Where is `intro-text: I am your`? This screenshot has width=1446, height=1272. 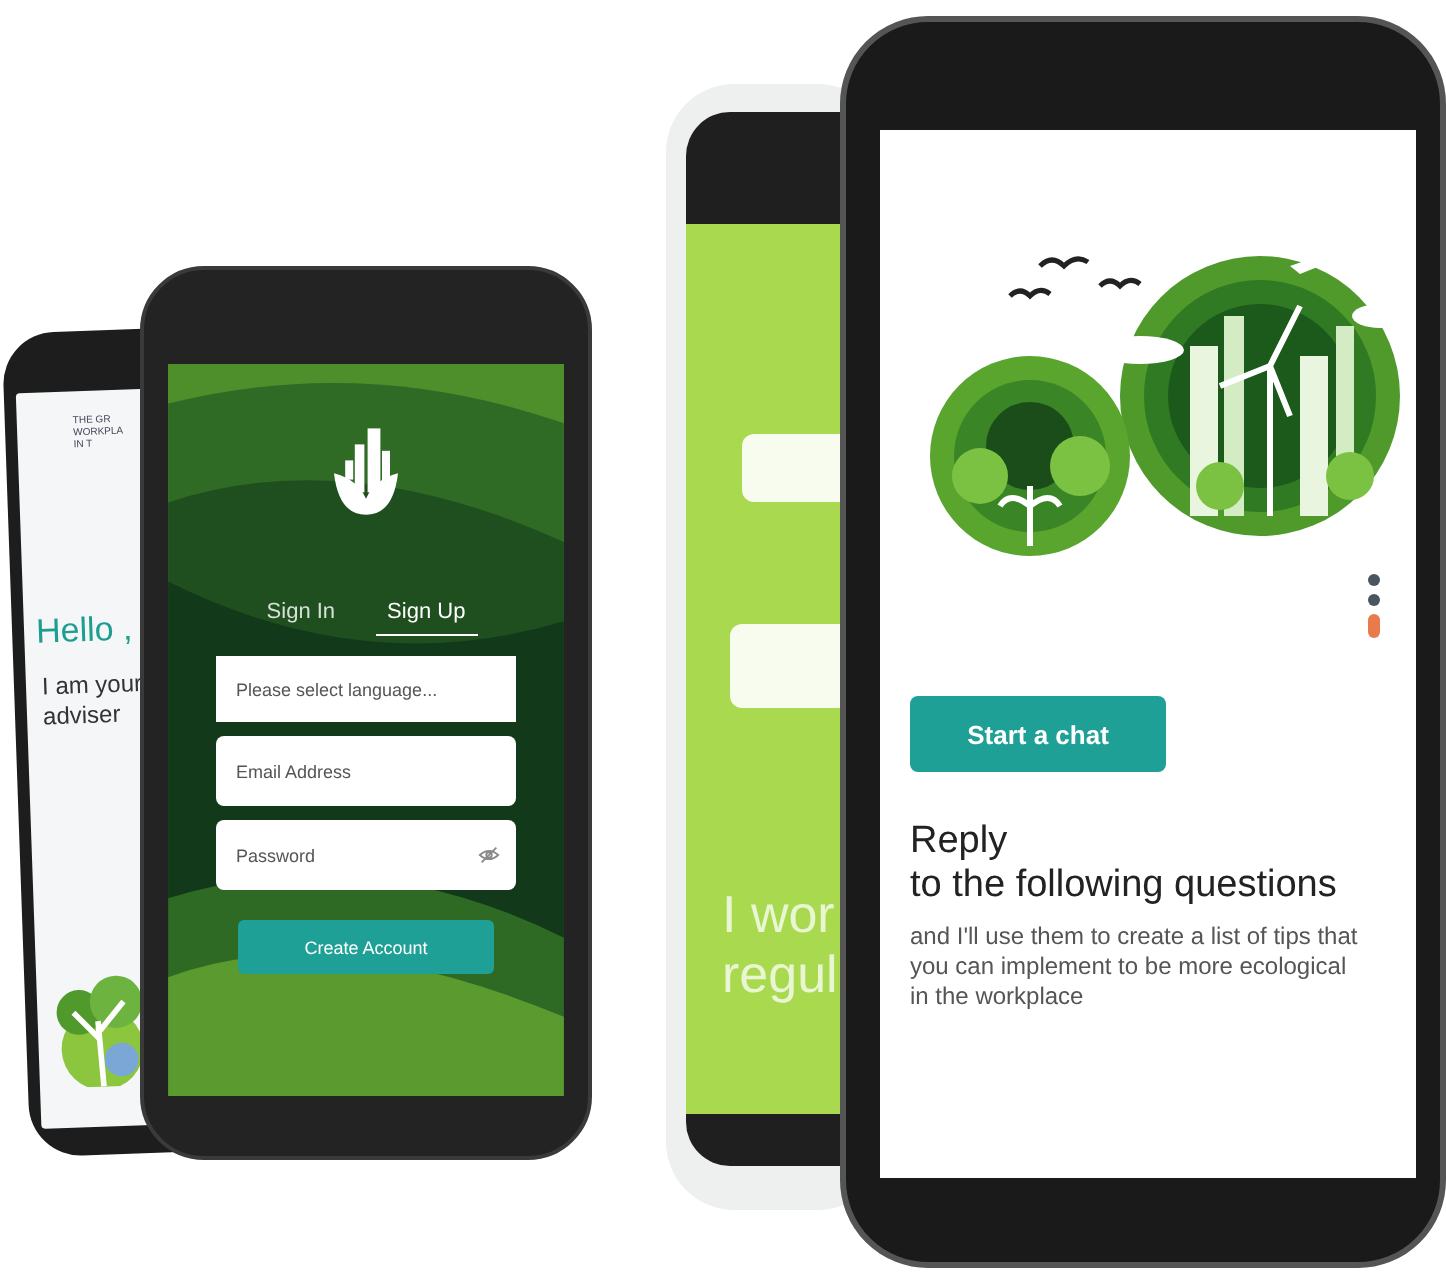 intro-text: I am your is located at coordinates (92, 686).